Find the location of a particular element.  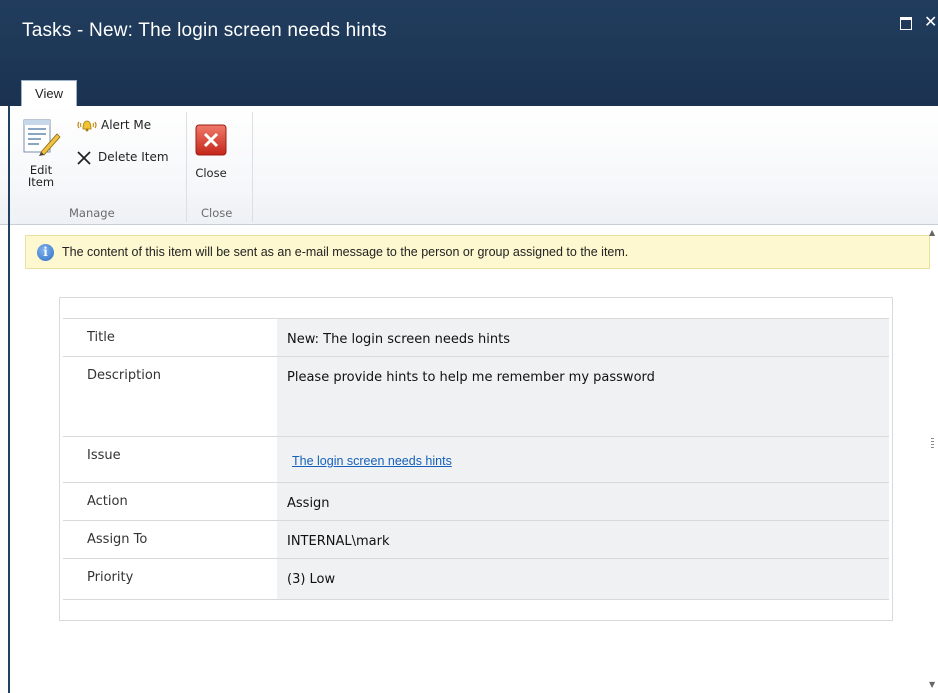

delete-item-button: Delete Item is located at coordinates (122, 157).